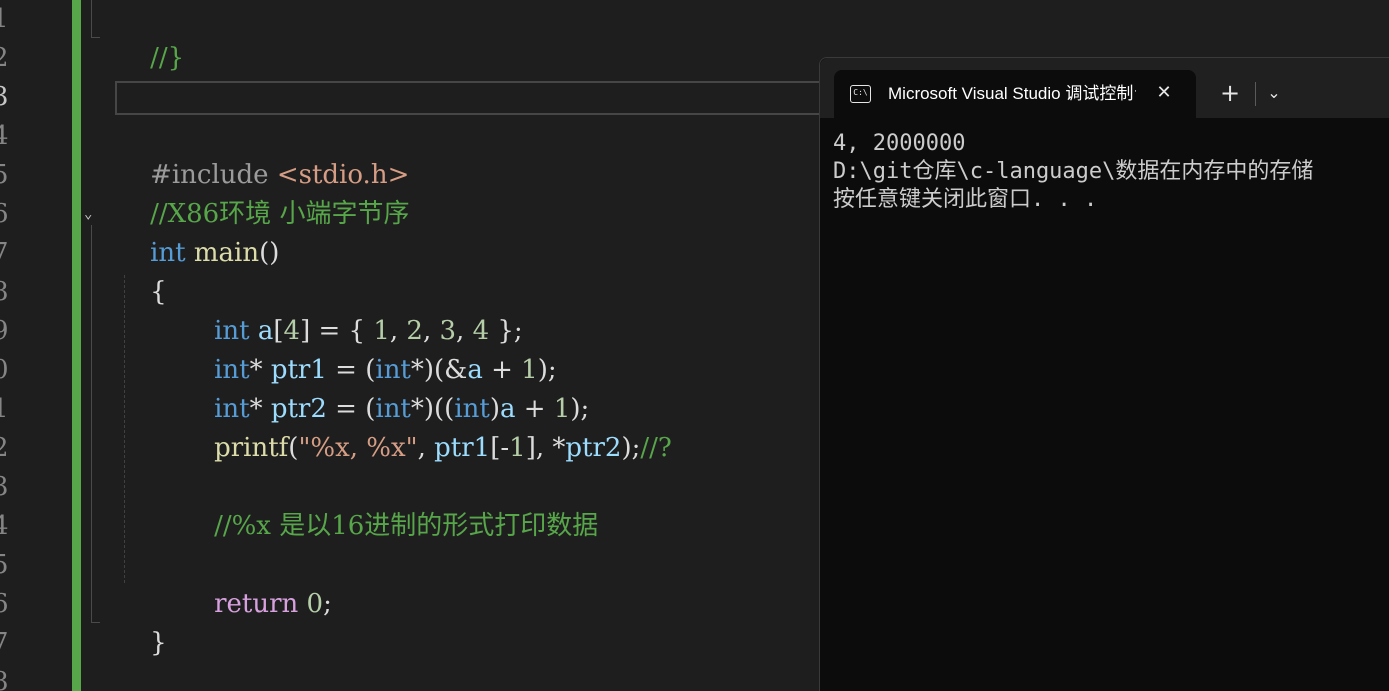  What do you see at coordinates (142, 270) in the screenshot?
I see `code-line: {` at bounding box center [142, 270].